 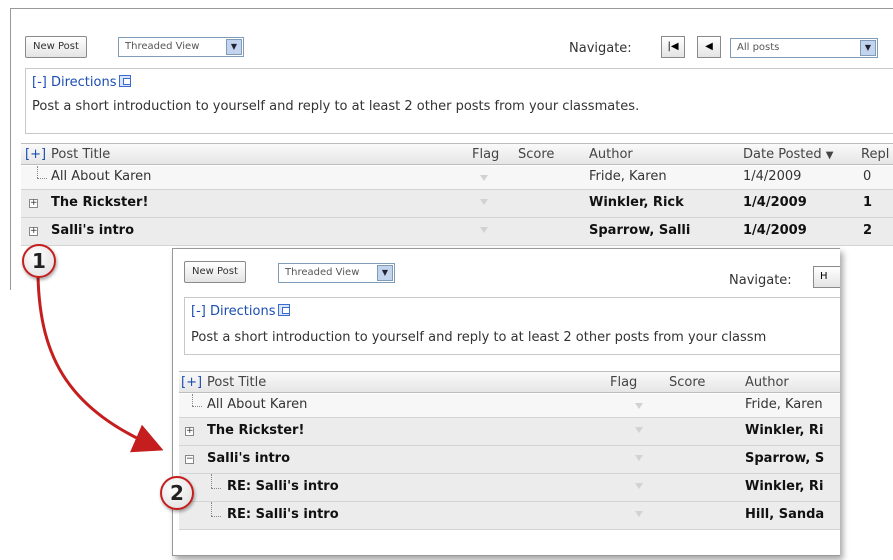 What do you see at coordinates (509, 460) in the screenshot?
I see `table-row: − Salli's intro Sparrow, S` at bounding box center [509, 460].